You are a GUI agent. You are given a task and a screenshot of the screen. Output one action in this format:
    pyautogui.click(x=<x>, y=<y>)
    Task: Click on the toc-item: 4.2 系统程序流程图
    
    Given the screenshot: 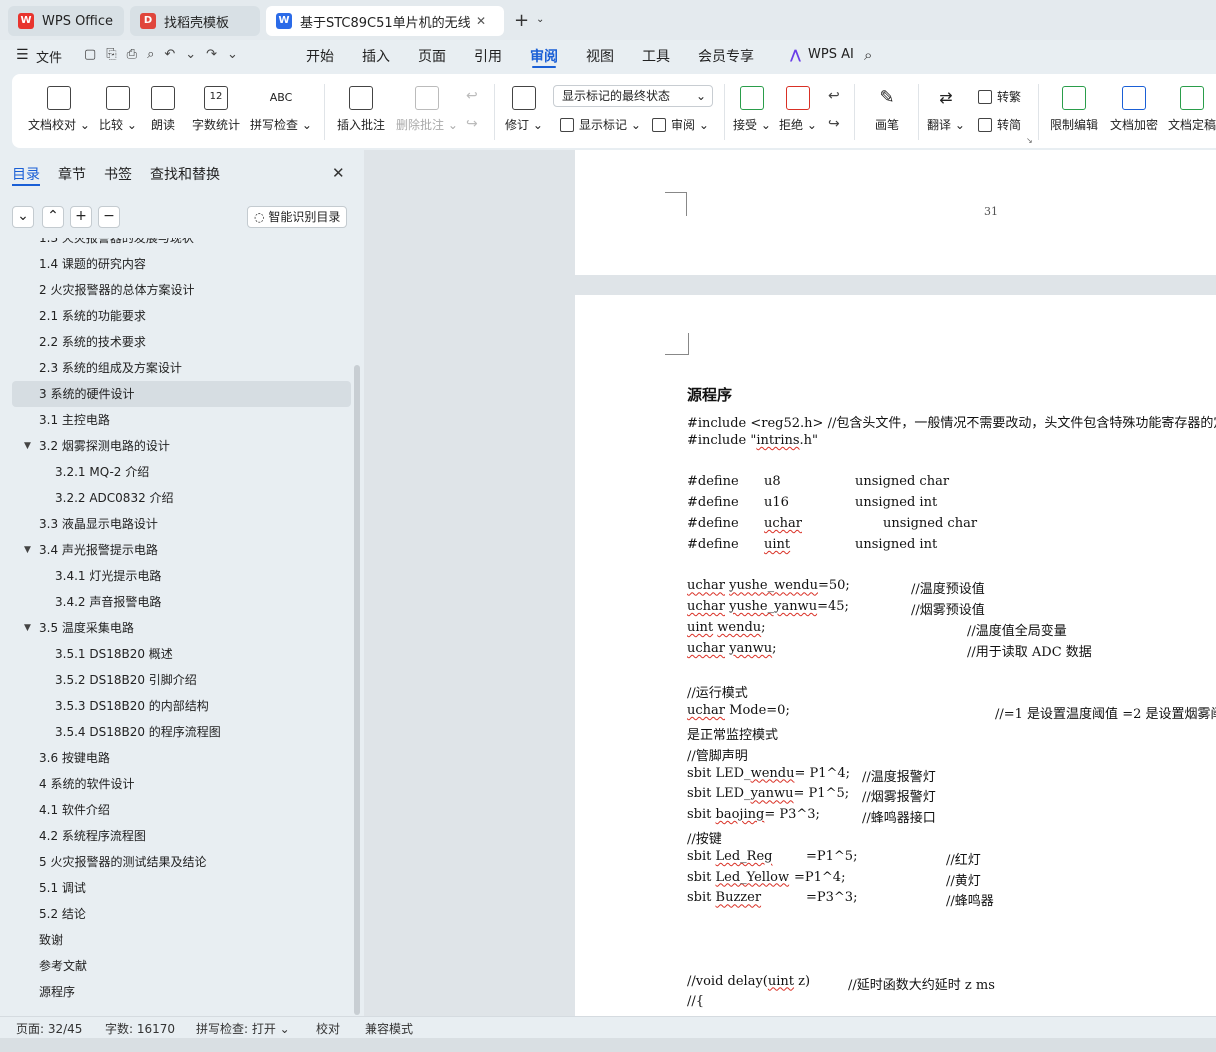 What is the action you would take?
    pyautogui.click(x=175, y=836)
    